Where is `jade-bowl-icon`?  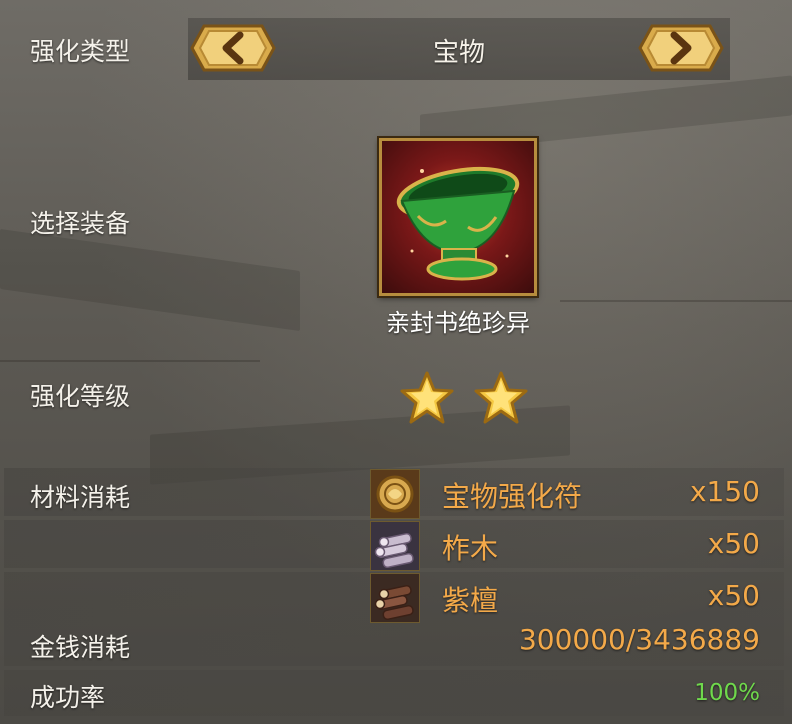 jade-bowl-icon is located at coordinates (458, 223).